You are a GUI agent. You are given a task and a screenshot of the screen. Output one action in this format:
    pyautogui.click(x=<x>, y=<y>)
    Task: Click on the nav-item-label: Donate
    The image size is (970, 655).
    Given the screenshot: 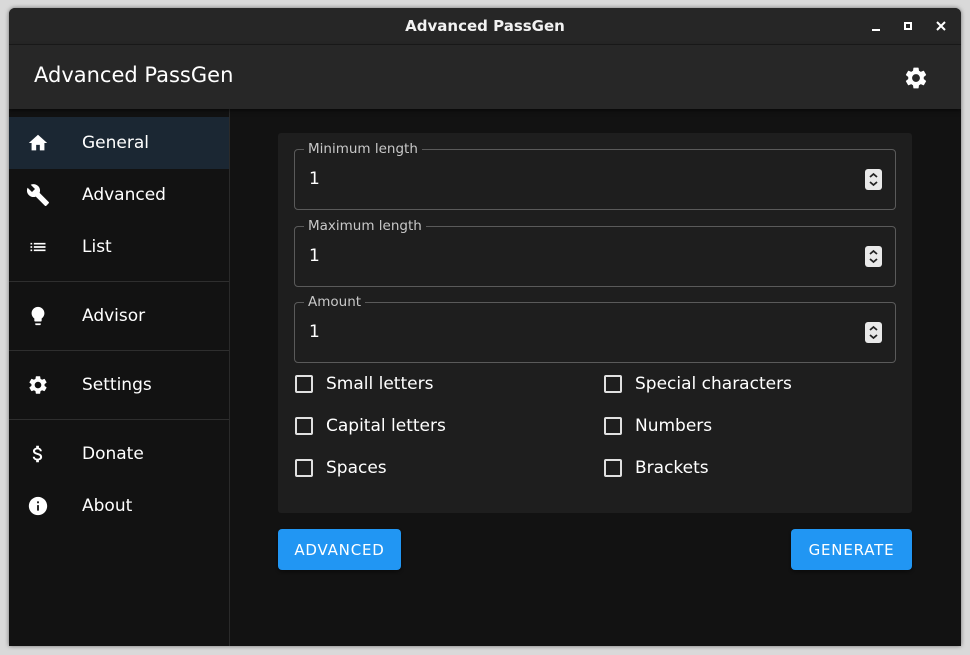 What is the action you would take?
    pyautogui.click(x=113, y=454)
    